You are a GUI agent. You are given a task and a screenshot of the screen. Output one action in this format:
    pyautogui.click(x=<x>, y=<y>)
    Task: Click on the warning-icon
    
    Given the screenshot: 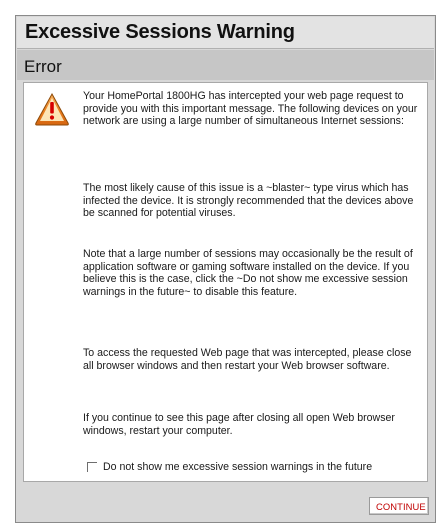 What is the action you would take?
    pyautogui.click(x=52, y=109)
    